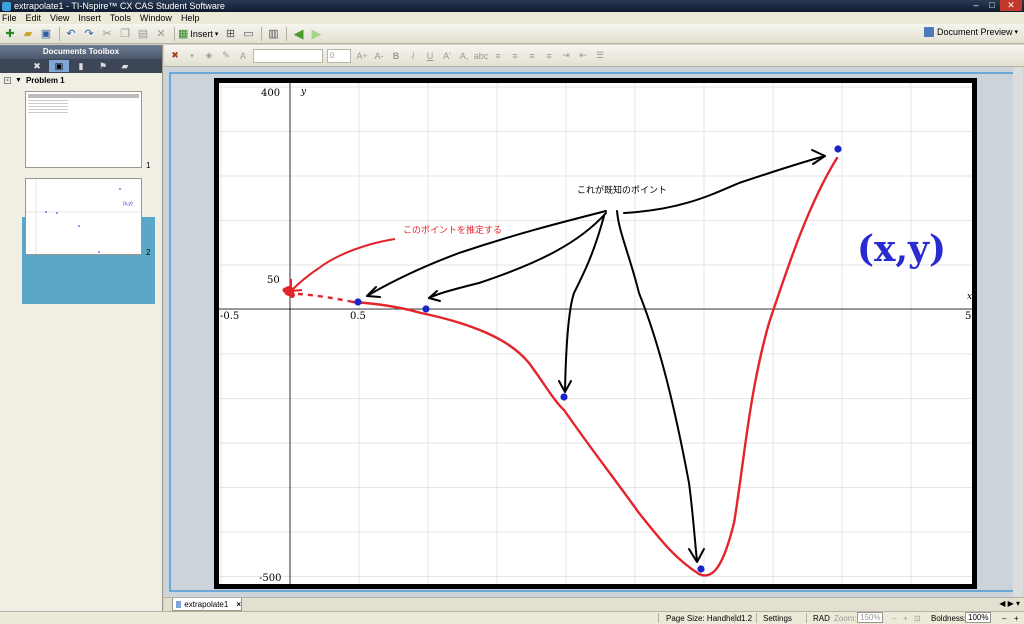  Describe the element at coordinates (161, 34) in the screenshot. I see `delete-icon: ✕` at that location.